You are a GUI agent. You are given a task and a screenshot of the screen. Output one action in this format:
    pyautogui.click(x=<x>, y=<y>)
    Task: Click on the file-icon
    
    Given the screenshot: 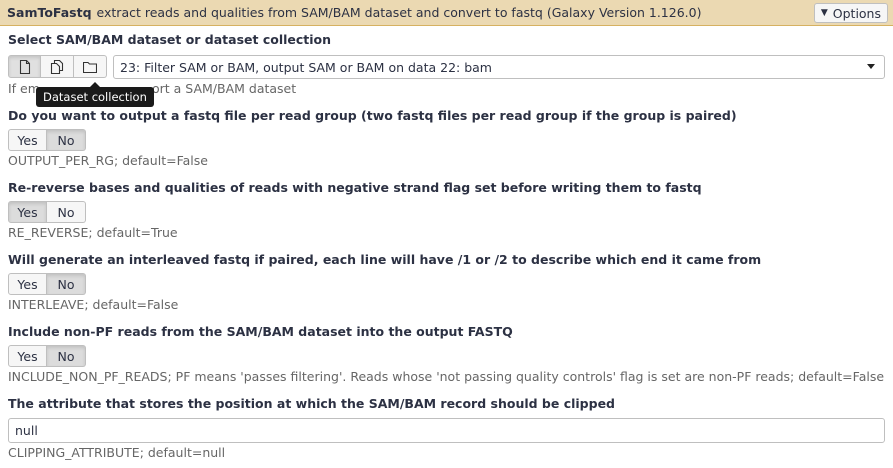 What is the action you would take?
    pyautogui.click(x=24, y=66)
    